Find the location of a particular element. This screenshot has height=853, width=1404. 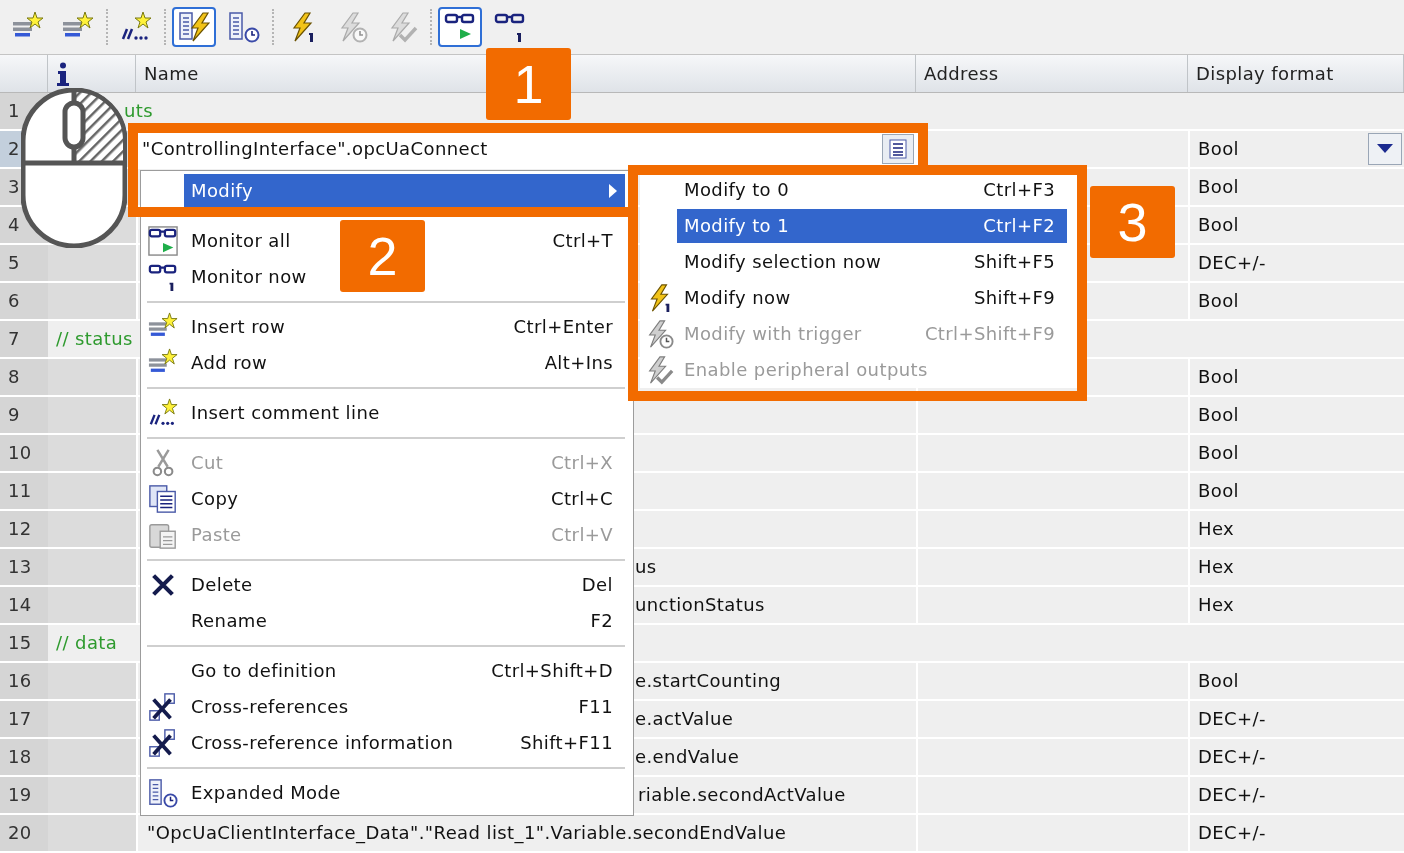

menu-item: Expanded Mode is located at coordinates (404, 793).